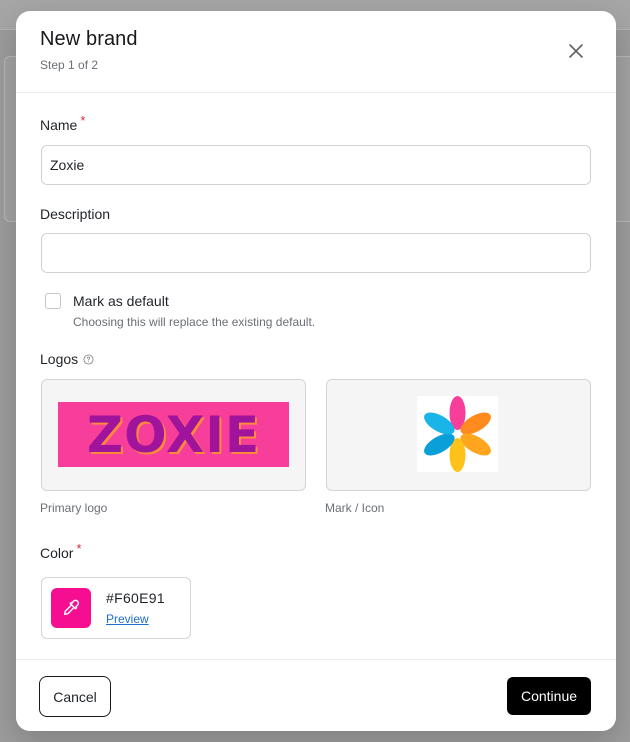  I want to click on dialog-step-indicator: Step 1 of 2, so click(69, 65).